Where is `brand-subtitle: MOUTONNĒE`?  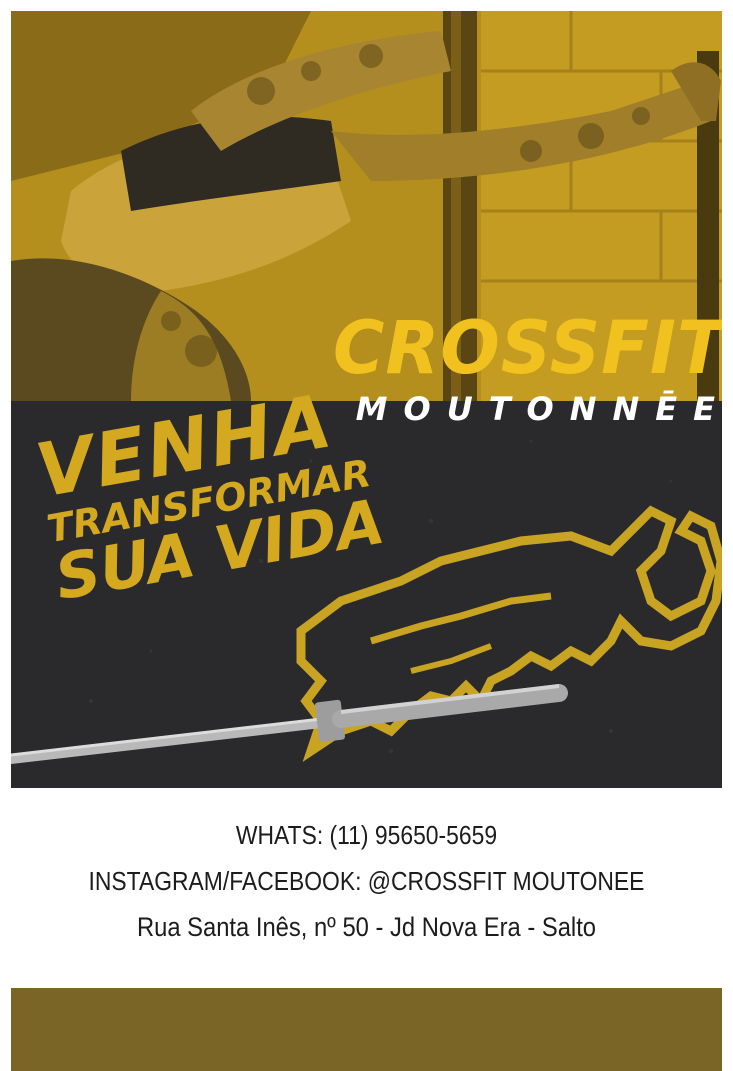 brand-subtitle: MOUTONNĒE is located at coordinates (538, 409).